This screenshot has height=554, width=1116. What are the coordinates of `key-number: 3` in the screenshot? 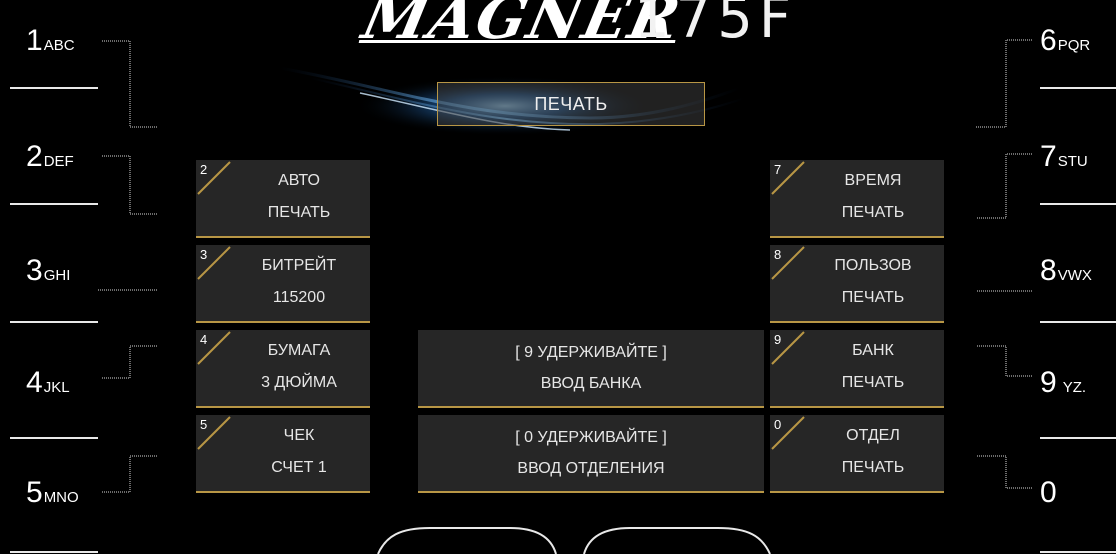 It's located at (34, 270).